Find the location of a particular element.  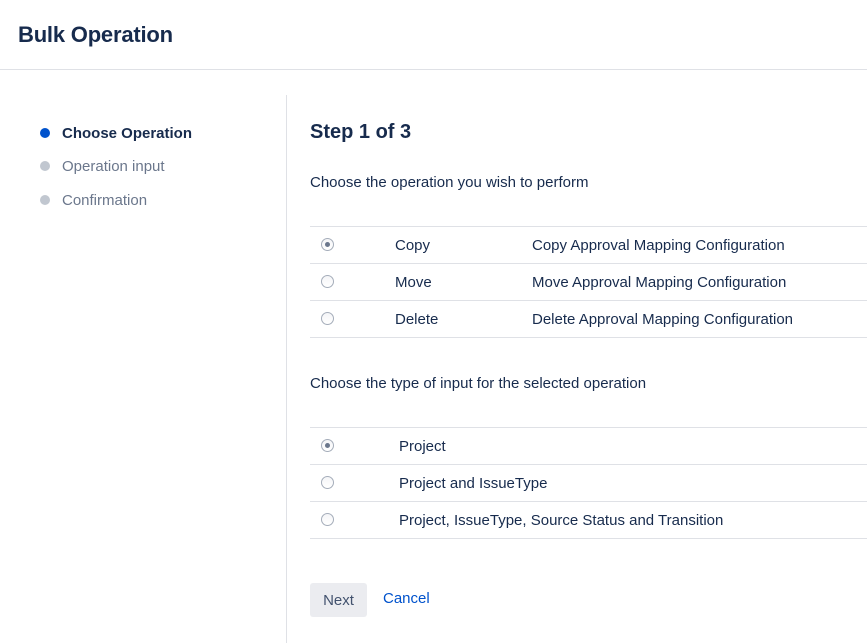

step-active-dot-icon is located at coordinates (45, 133).